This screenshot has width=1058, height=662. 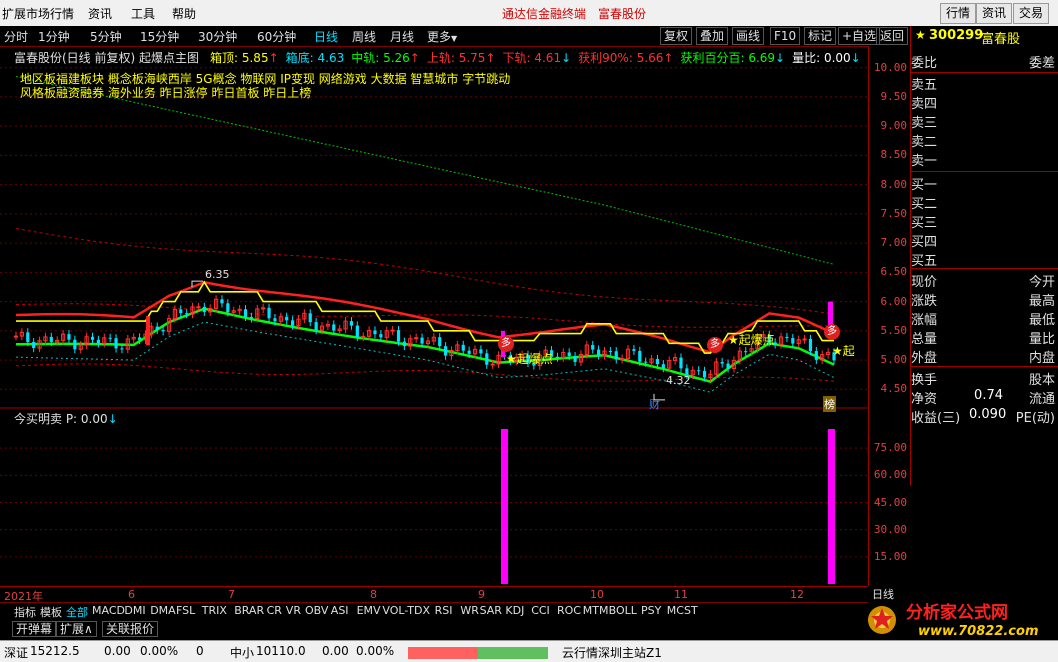 I want to click on danmaku-button: 开弹幕, so click(x=34, y=629).